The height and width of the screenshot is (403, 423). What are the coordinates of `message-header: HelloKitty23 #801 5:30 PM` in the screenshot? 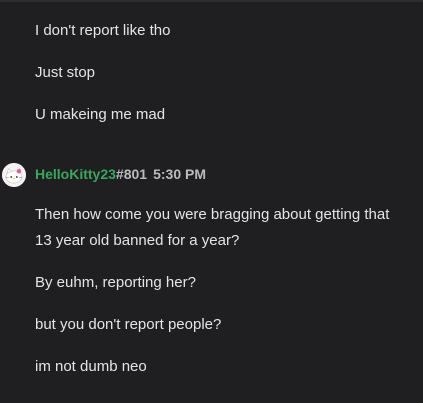 It's located at (120, 175).